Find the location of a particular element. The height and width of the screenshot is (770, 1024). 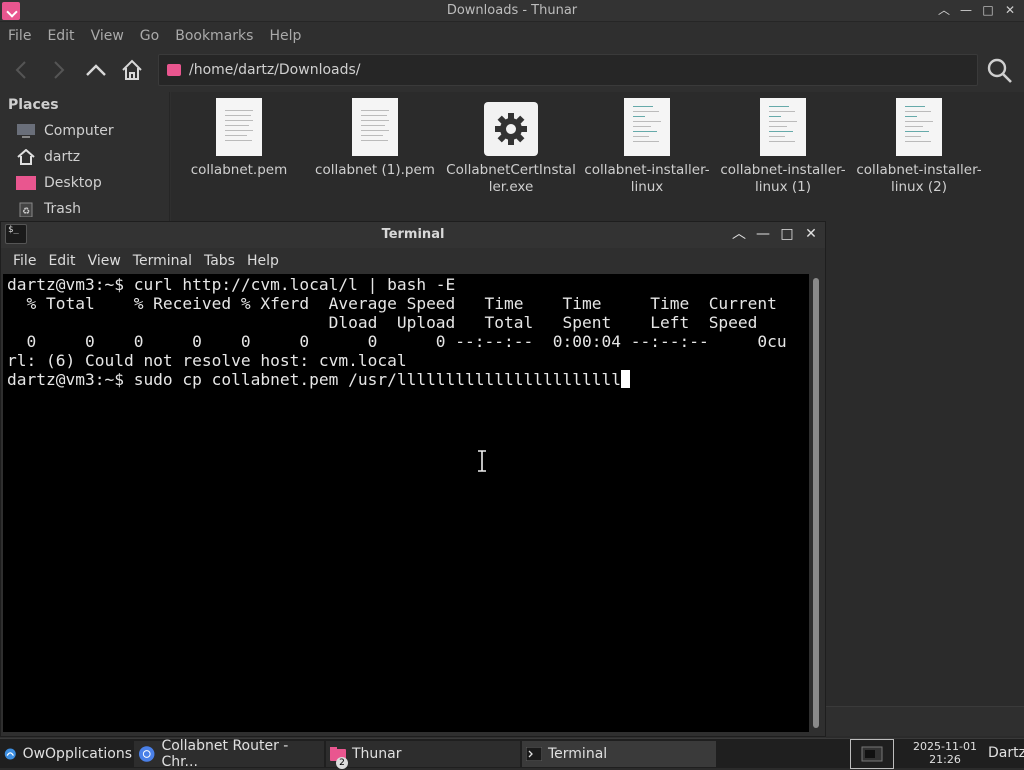

terminal-scrollbar is located at coordinates (817, 503).